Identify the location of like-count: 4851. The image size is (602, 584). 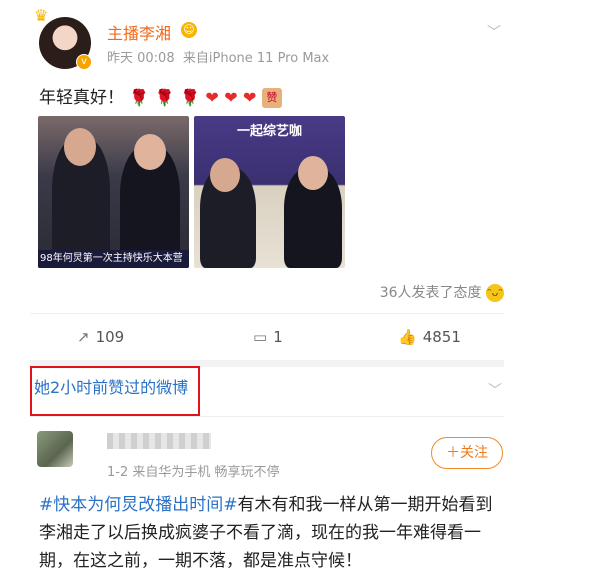
(441, 337).